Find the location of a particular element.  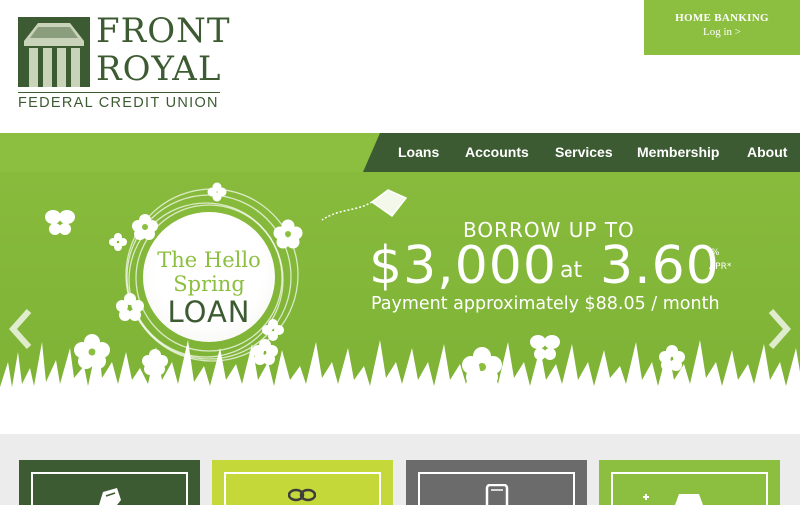

badge-line3: LOAN is located at coordinates (209, 312).